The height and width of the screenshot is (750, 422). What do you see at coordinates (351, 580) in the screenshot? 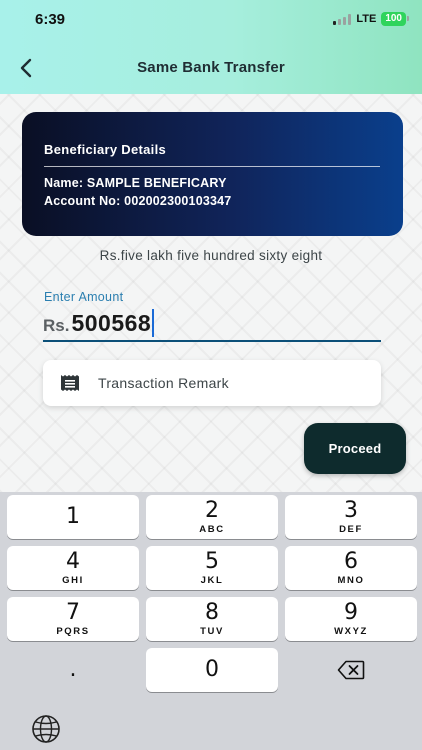
I see `key-letters: MNO` at bounding box center [351, 580].